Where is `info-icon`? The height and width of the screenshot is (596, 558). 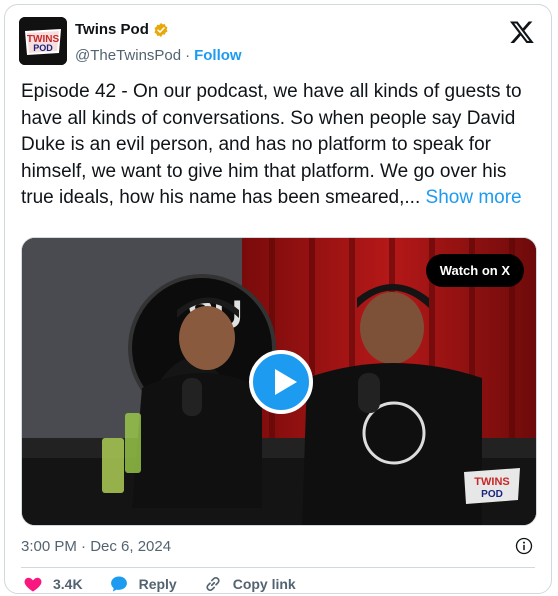
info-icon is located at coordinates (524, 546).